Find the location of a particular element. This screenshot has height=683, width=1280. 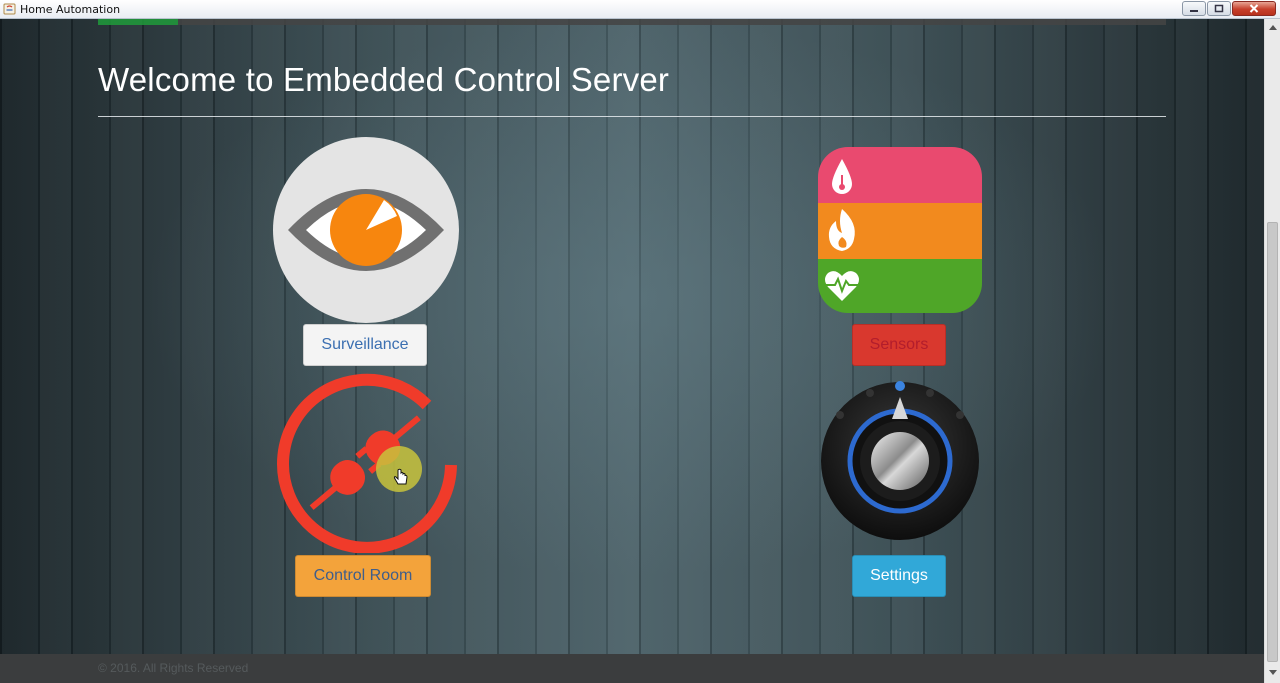

copyright-text: © 2016. All Rights Reserved is located at coordinates (173, 668).